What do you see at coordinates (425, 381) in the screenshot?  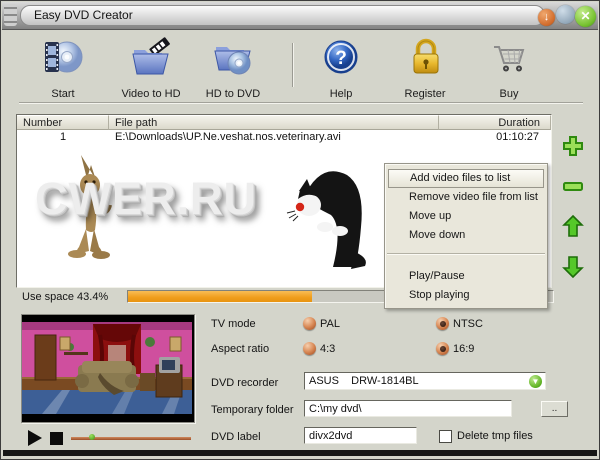 I see `dvd-recorder-select: ASUS DRW-1814BL ▼` at bounding box center [425, 381].